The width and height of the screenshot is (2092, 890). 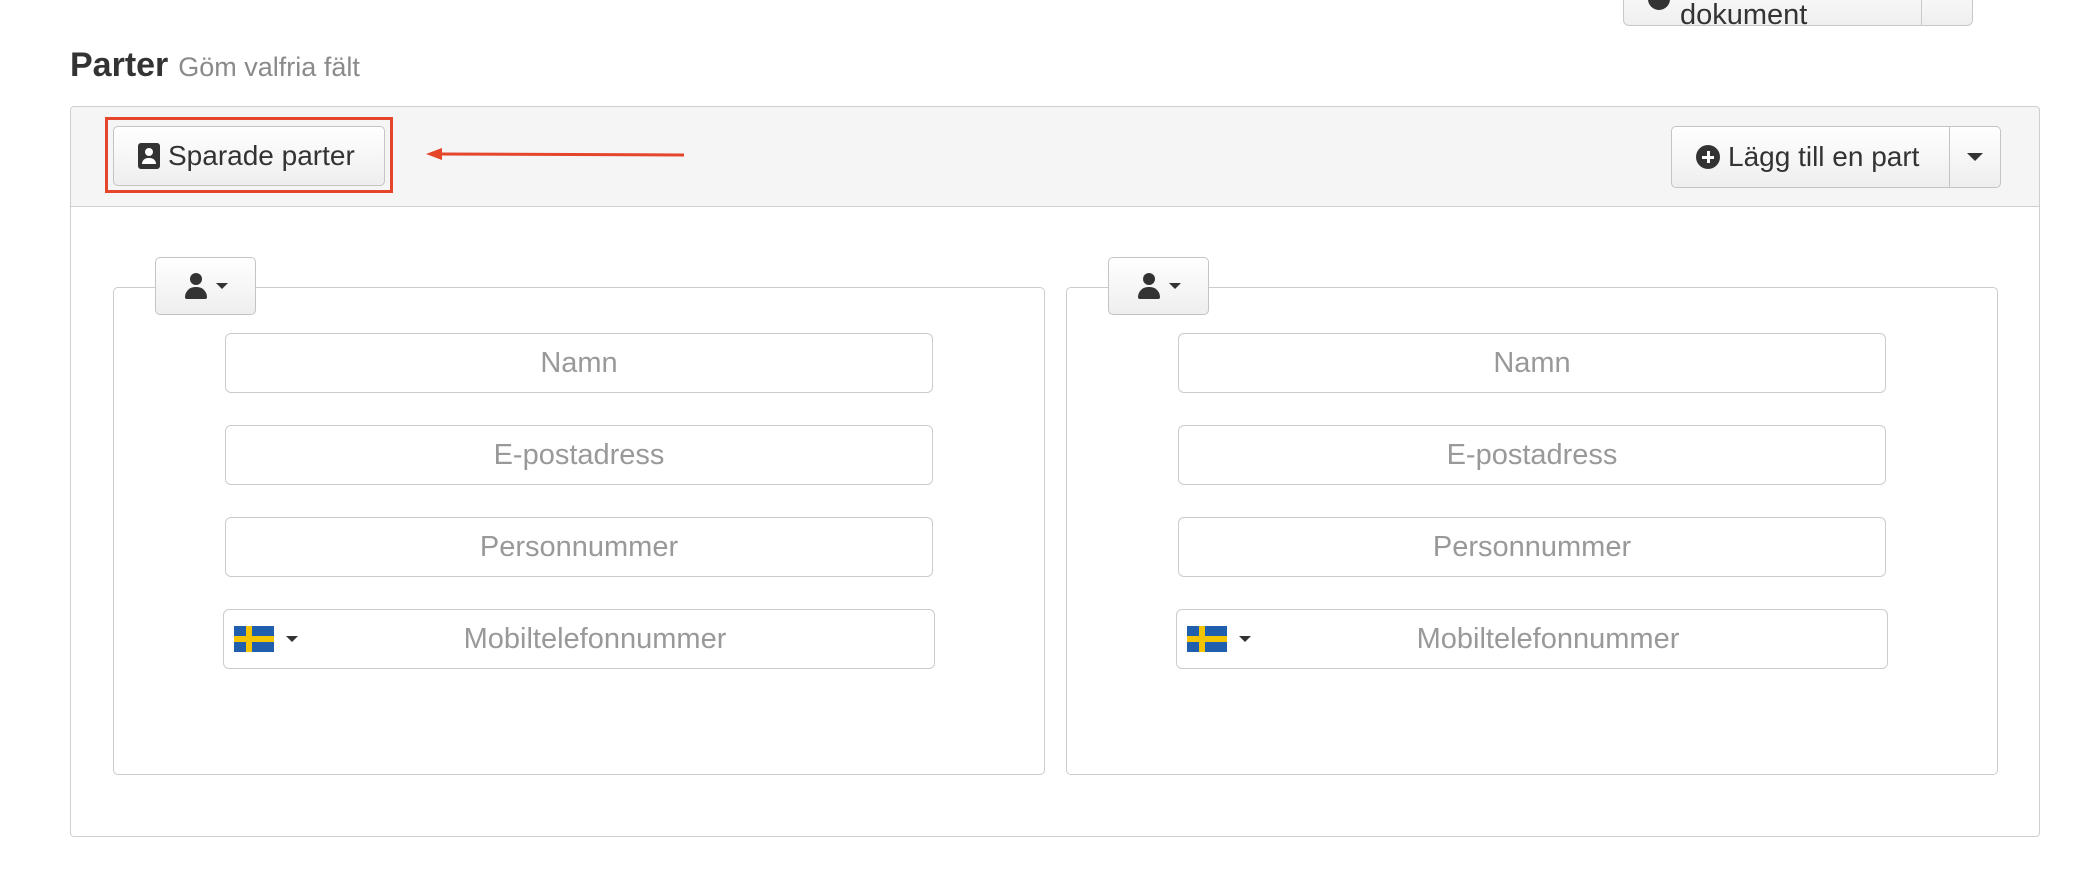 What do you see at coordinates (1947, 12) in the screenshot?
I see `add-more-documents-dropdown-toggle` at bounding box center [1947, 12].